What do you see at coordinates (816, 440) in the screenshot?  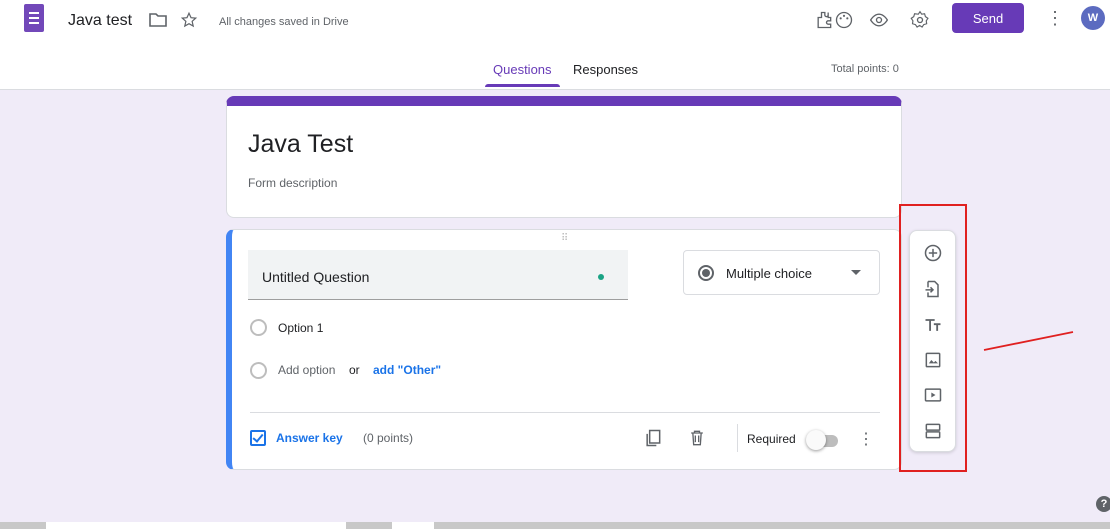 I see `required-toggle-thumb` at bounding box center [816, 440].